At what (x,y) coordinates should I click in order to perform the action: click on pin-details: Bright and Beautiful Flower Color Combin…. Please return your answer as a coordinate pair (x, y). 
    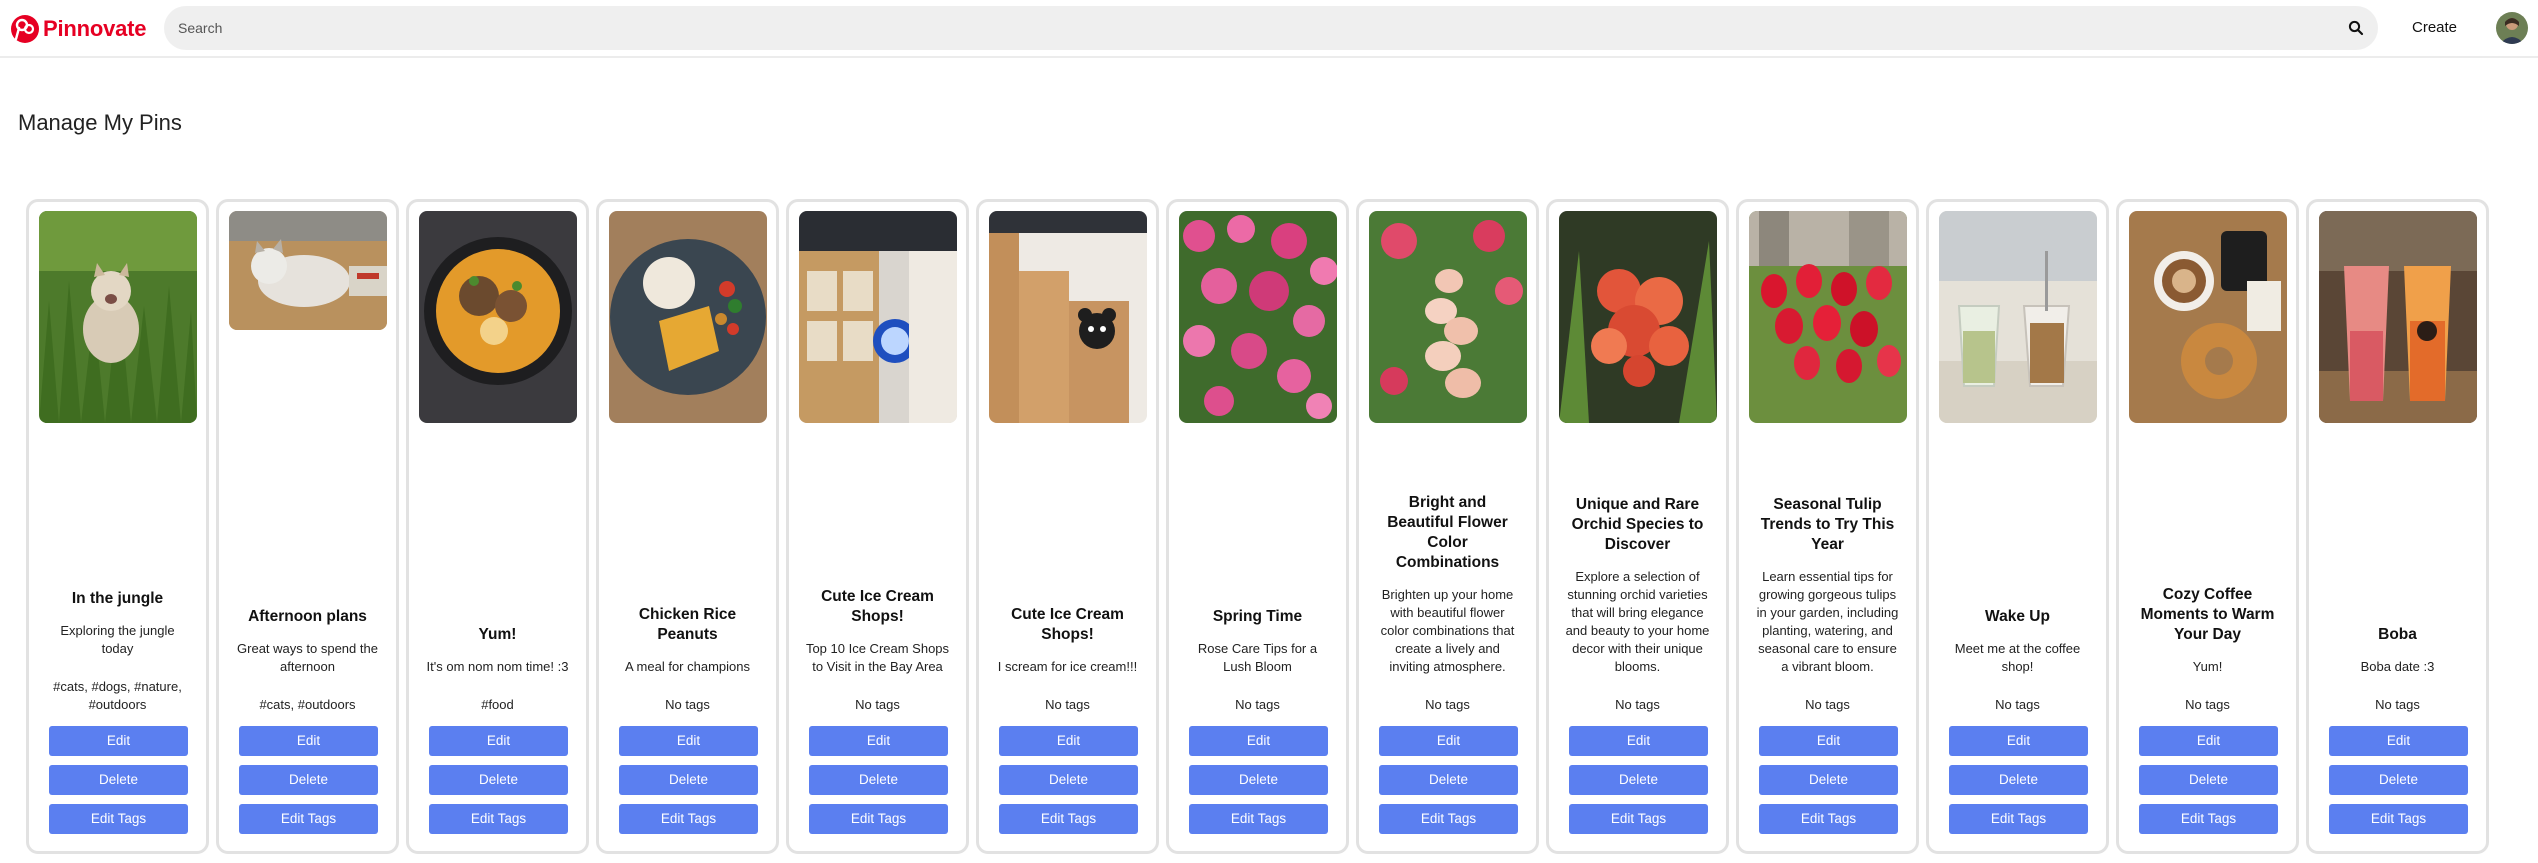
    Looking at the image, I should click on (1447, 603).